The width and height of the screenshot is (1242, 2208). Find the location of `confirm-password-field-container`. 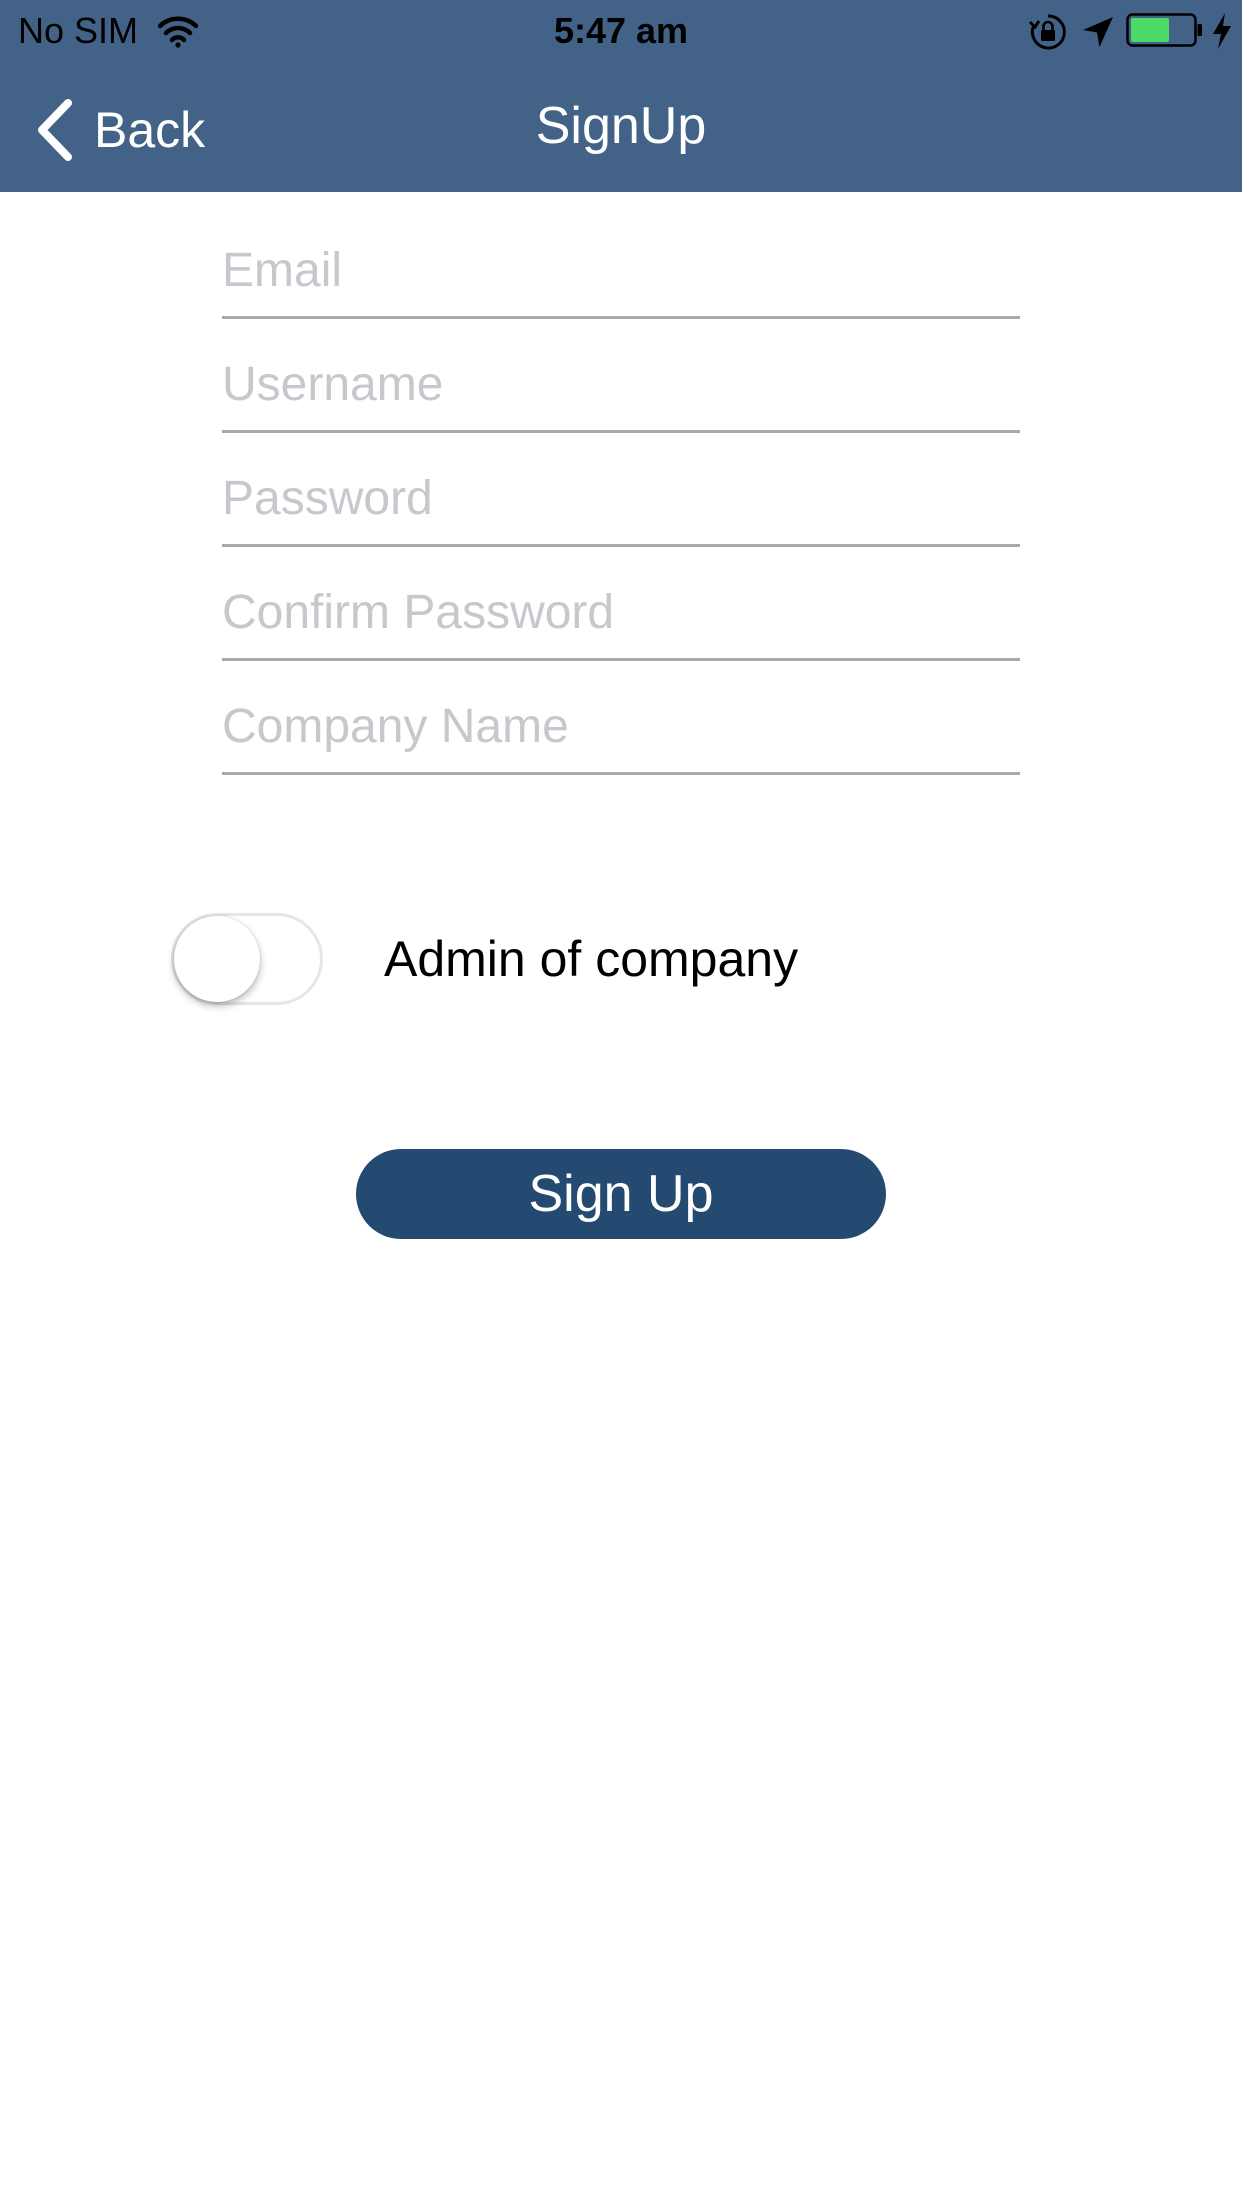

confirm-password-field-container is located at coordinates (621, 613).